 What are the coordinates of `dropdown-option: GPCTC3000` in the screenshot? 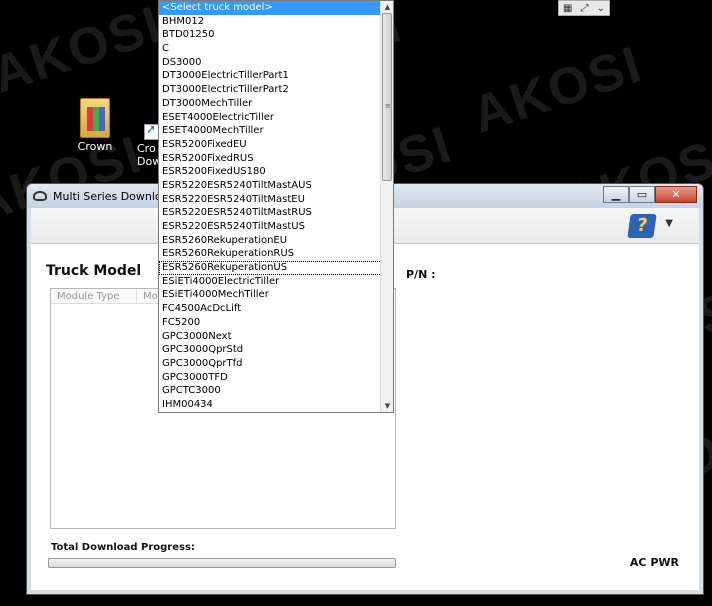 It's located at (270, 391).